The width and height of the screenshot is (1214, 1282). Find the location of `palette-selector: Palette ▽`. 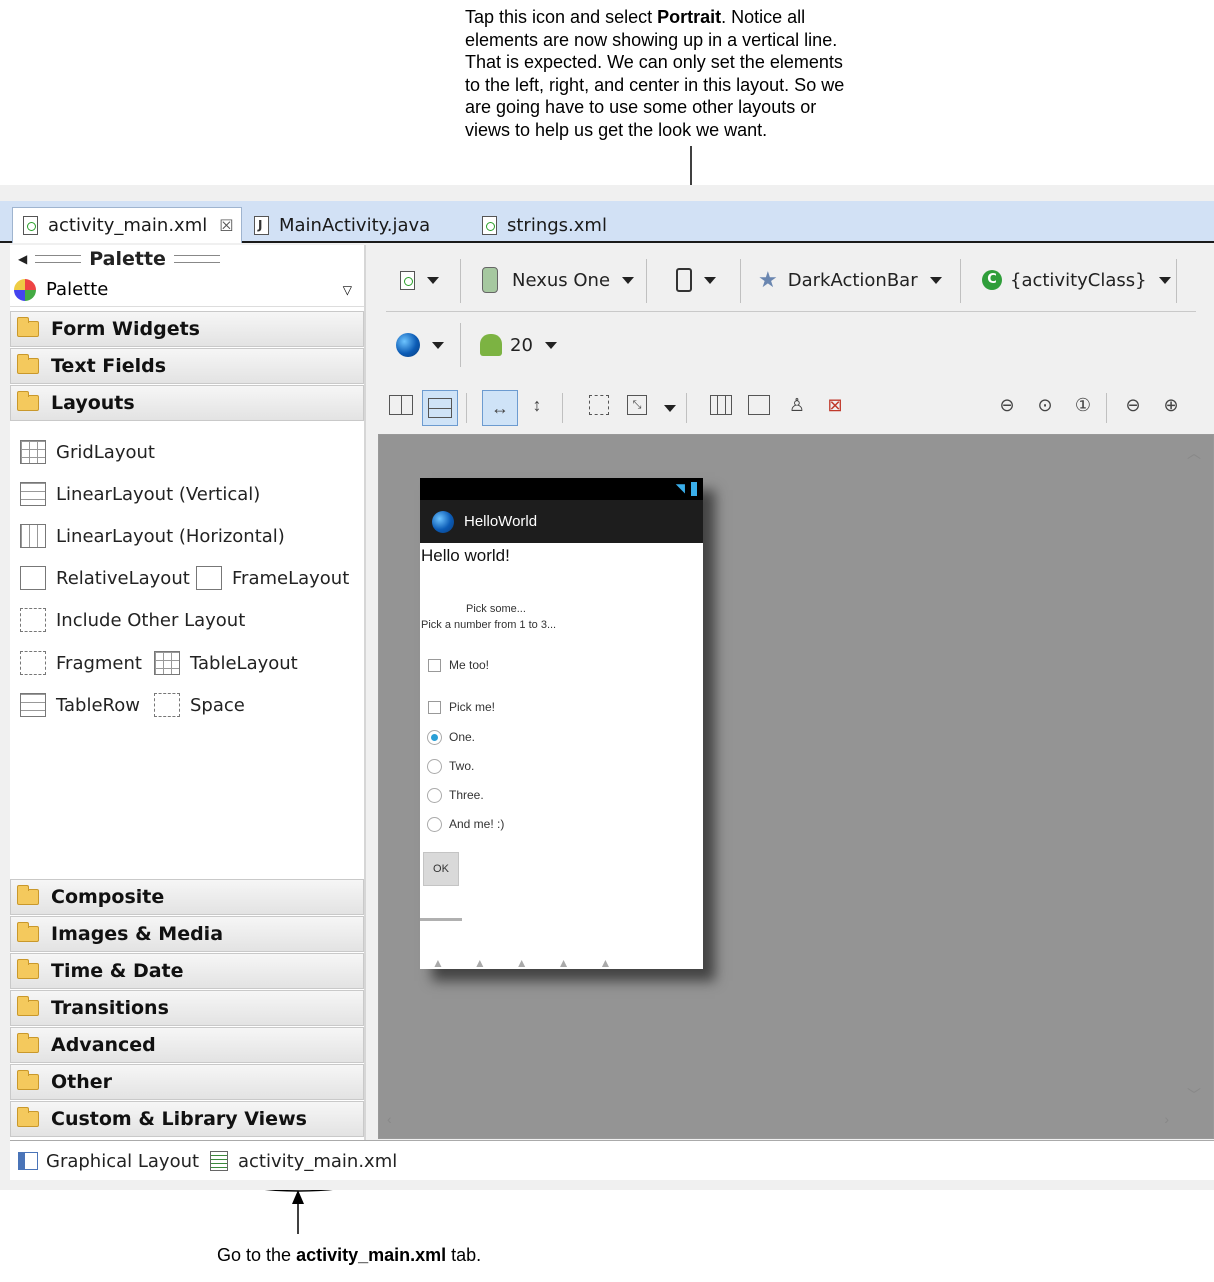

palette-selector: Palette ▽ is located at coordinates (187, 290).